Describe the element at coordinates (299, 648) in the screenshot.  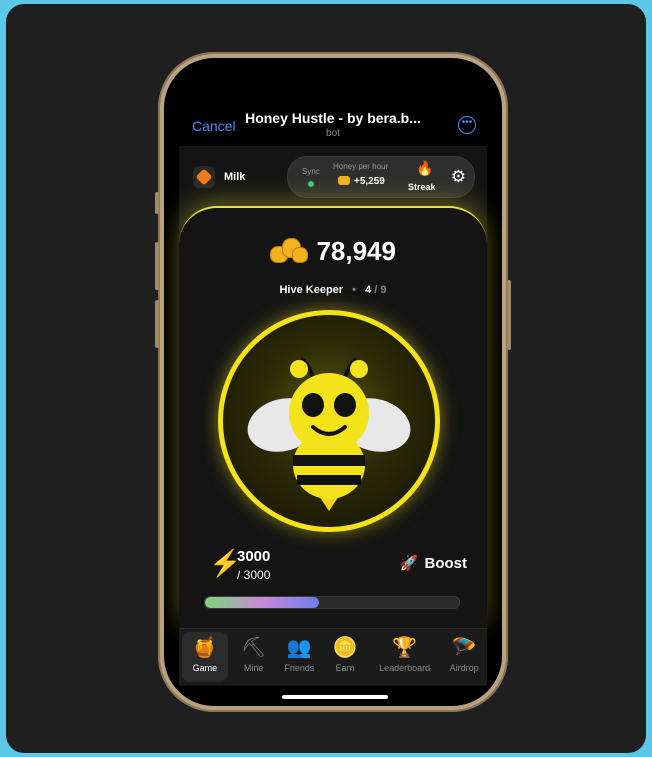
I see `friends-icon: 👥` at that location.